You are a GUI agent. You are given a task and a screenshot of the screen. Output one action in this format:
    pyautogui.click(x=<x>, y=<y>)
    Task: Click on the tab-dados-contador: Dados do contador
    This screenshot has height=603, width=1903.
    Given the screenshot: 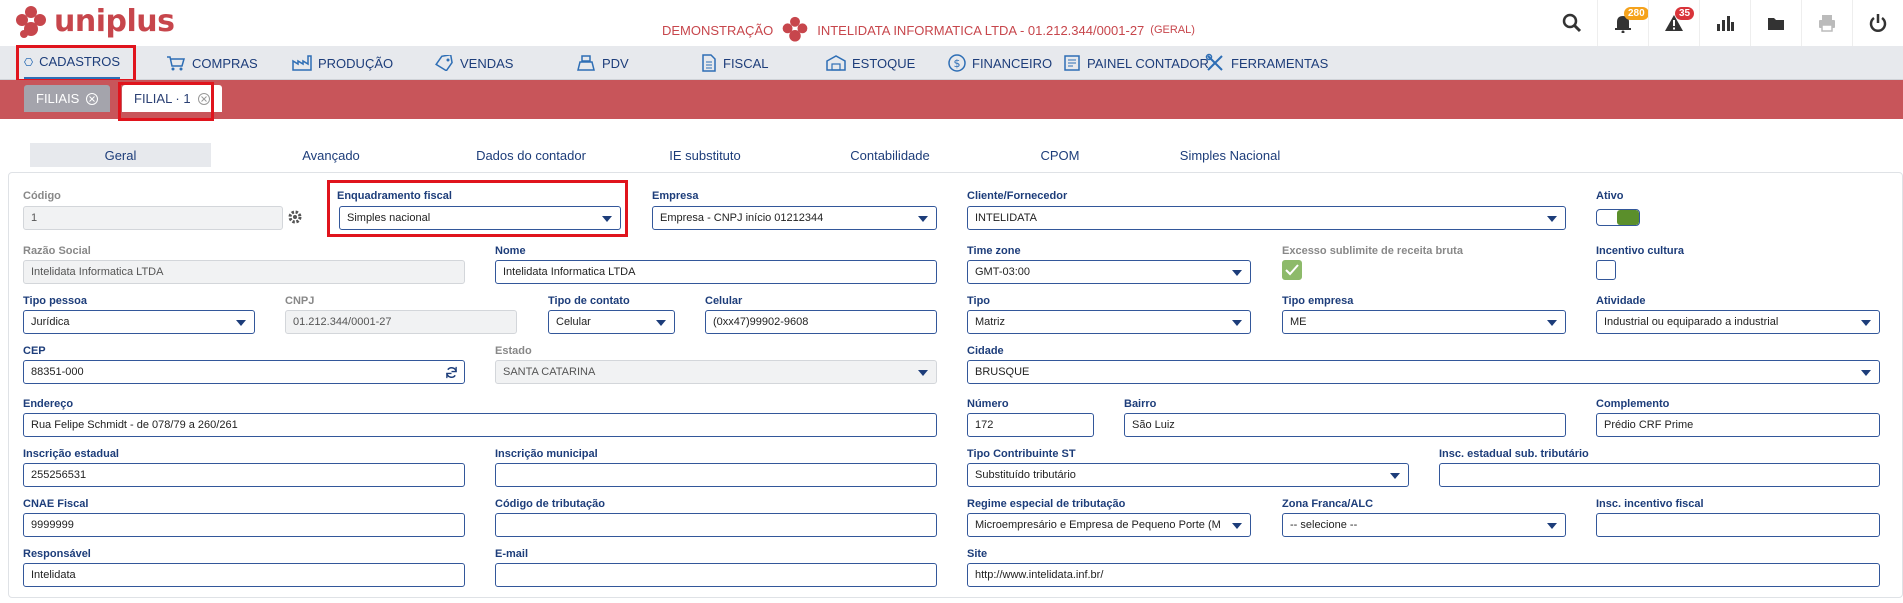 What is the action you would take?
    pyautogui.click(x=531, y=155)
    